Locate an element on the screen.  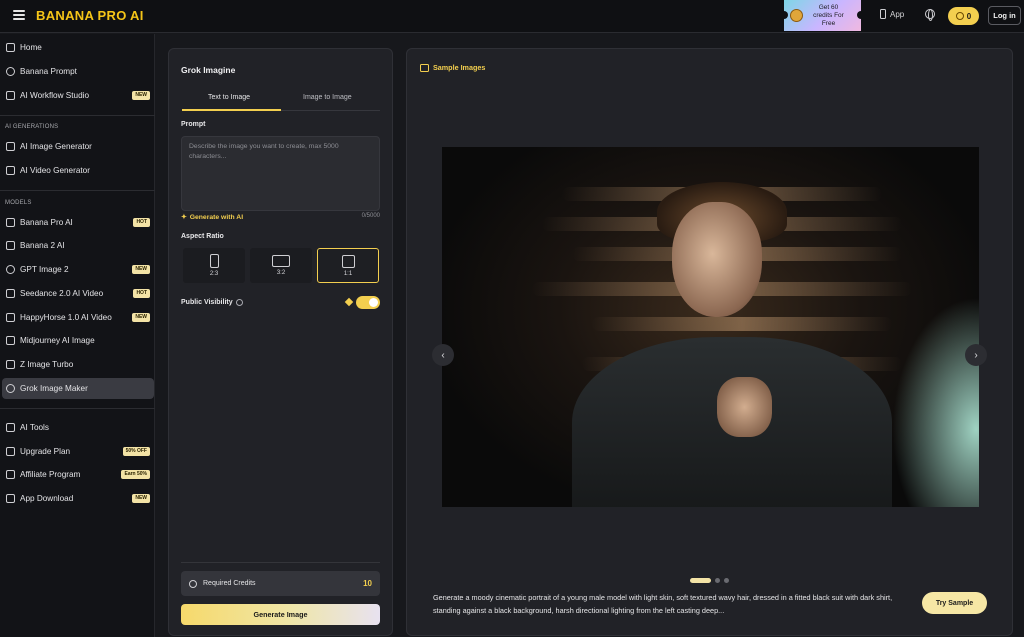
required-credits: Required Credits 10 is located at coordinates (280, 583).